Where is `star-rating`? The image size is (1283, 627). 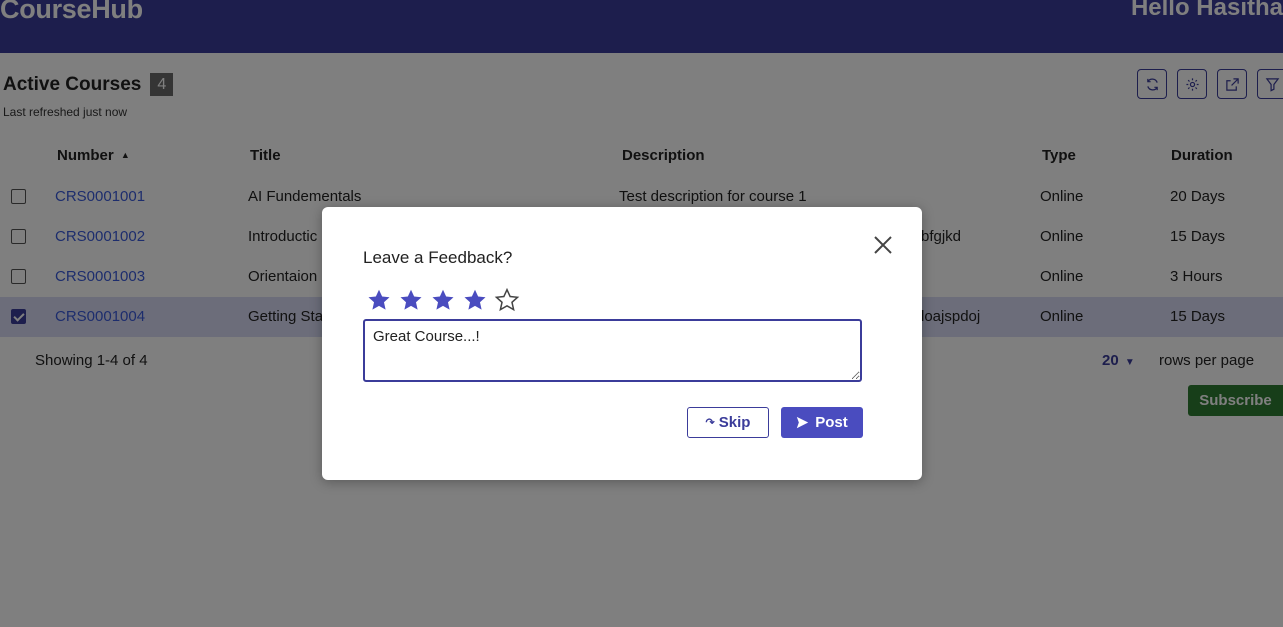 star-rating is located at coordinates (443, 300).